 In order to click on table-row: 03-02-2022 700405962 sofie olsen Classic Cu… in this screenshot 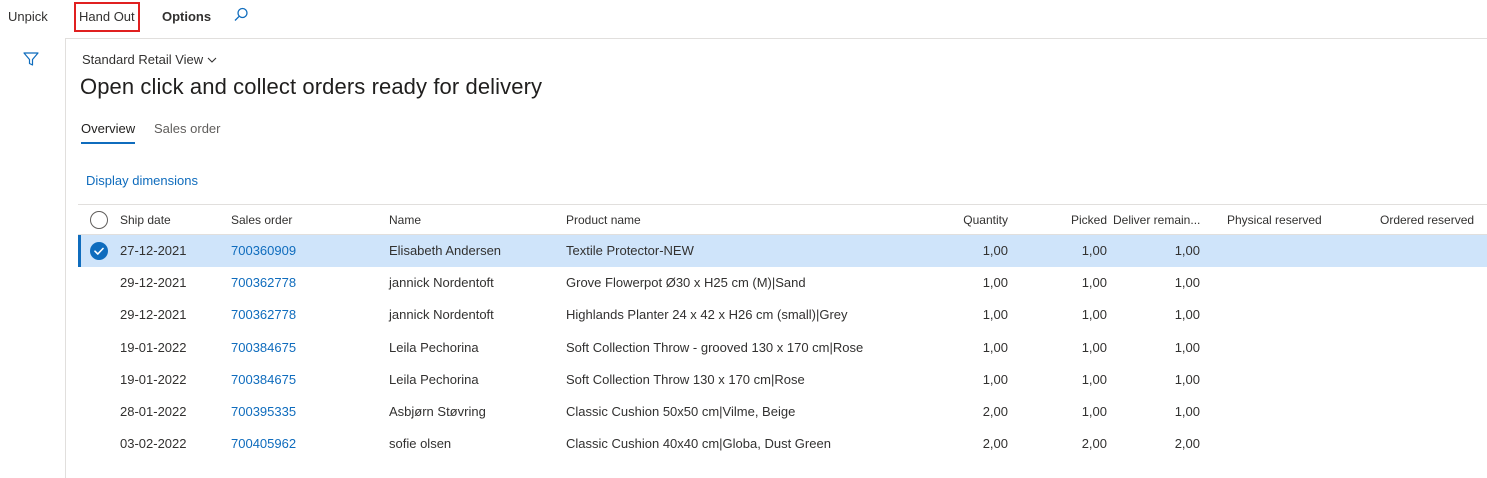, I will do `click(782, 444)`.